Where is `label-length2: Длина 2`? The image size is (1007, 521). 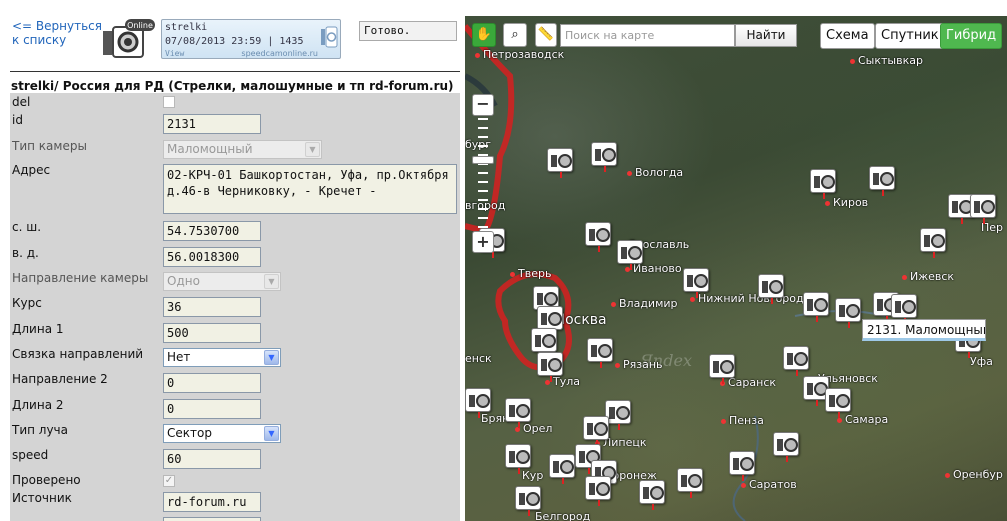 label-length2: Длина 2 is located at coordinates (38, 405).